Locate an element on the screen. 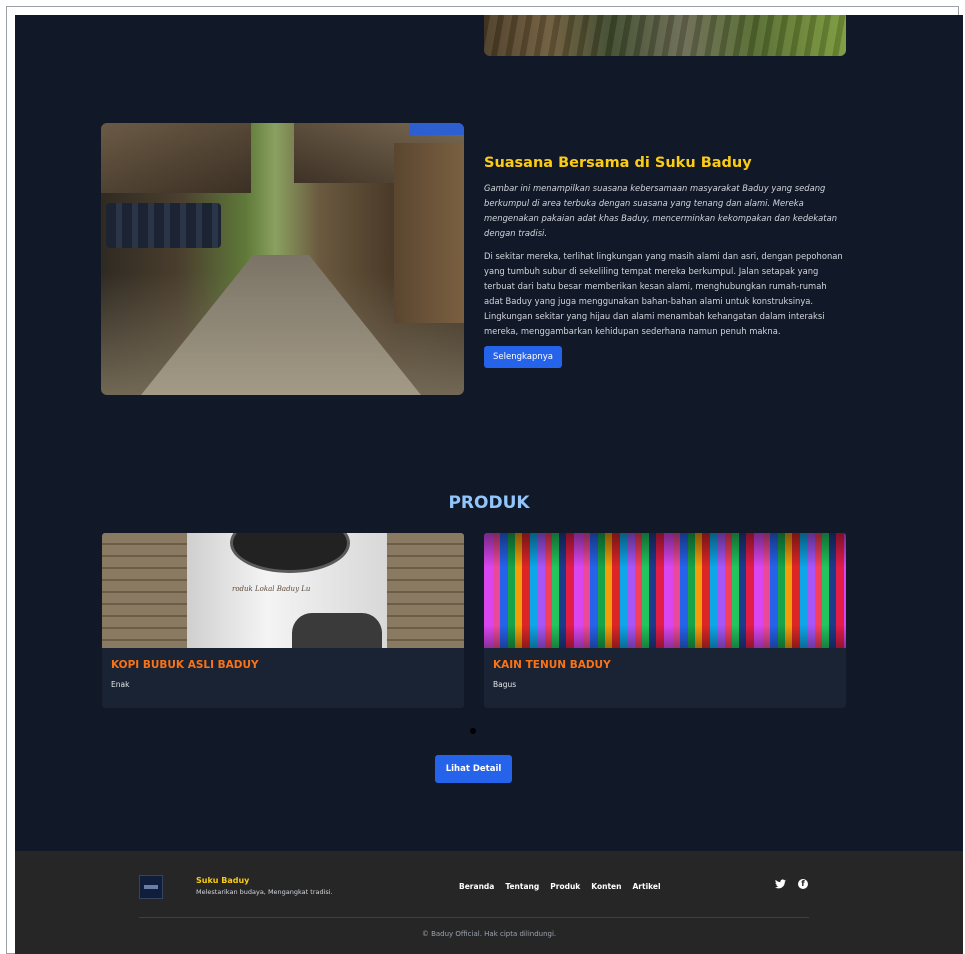  people-group is located at coordinates (163, 225).